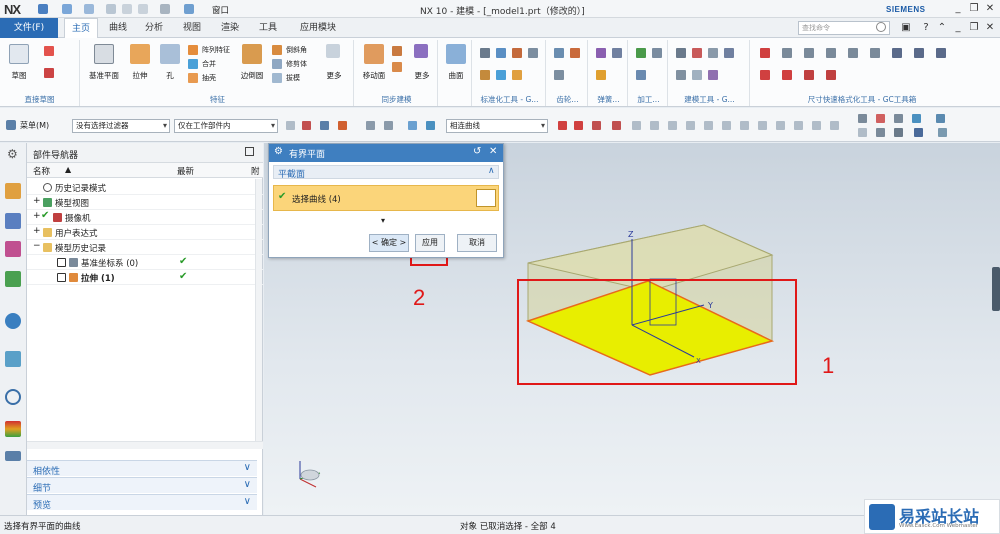 This screenshot has height=534, width=1000. I want to click on more-sync-button: 更多, so click(422, 75).